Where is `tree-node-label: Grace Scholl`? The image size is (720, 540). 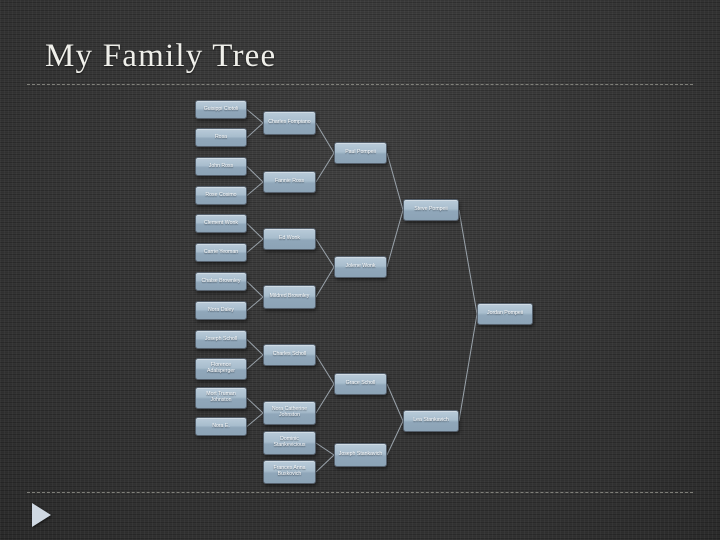 tree-node-label: Grace Scholl is located at coordinates (360, 383).